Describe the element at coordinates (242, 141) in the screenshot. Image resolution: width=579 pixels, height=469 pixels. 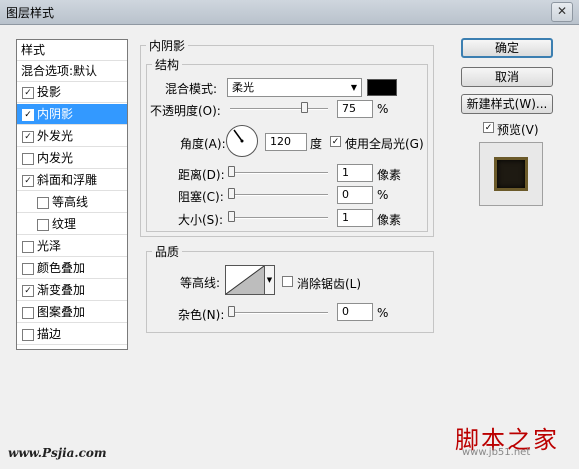
I see `angle-dial` at that location.